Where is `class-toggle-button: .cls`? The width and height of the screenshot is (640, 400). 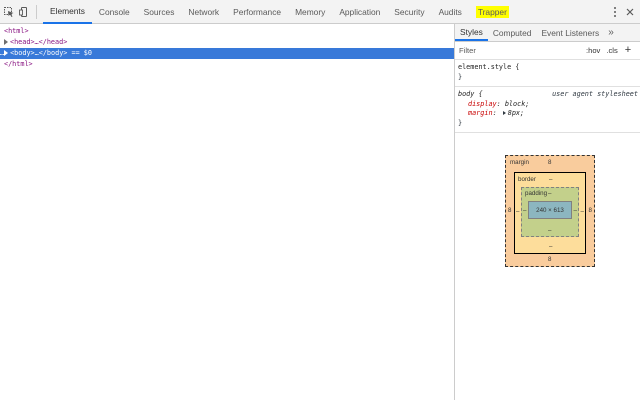 class-toggle-button: .cls is located at coordinates (611, 50).